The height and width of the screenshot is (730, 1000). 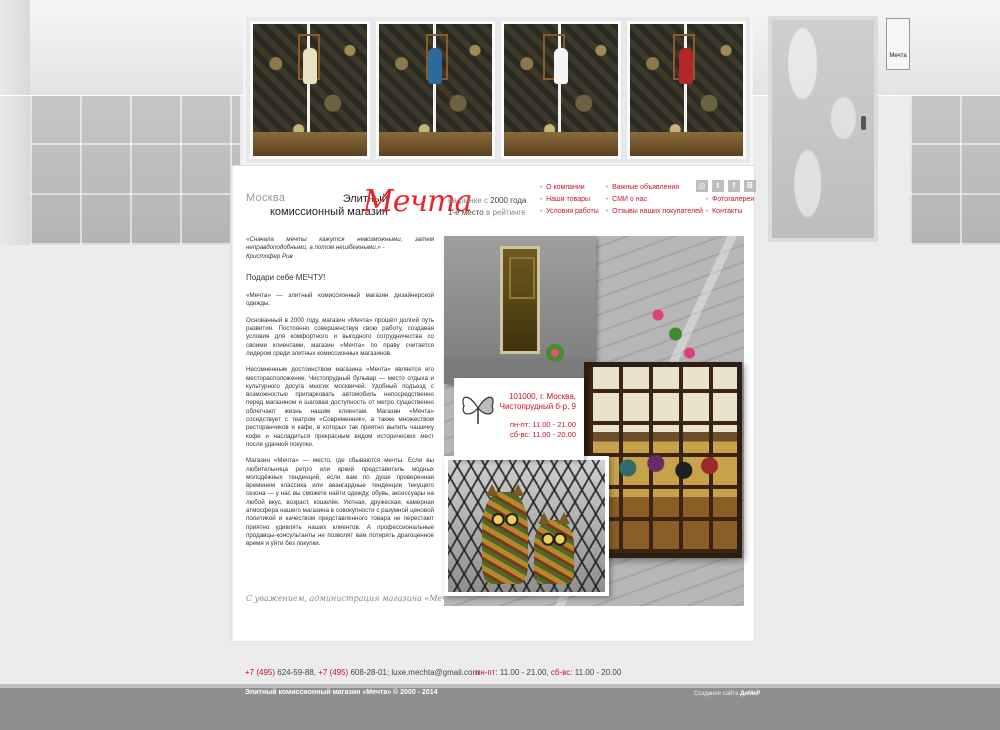 What do you see at coordinates (487, 212) in the screenshot?
I see `header-rank: 1-е место в рейтинге` at bounding box center [487, 212].